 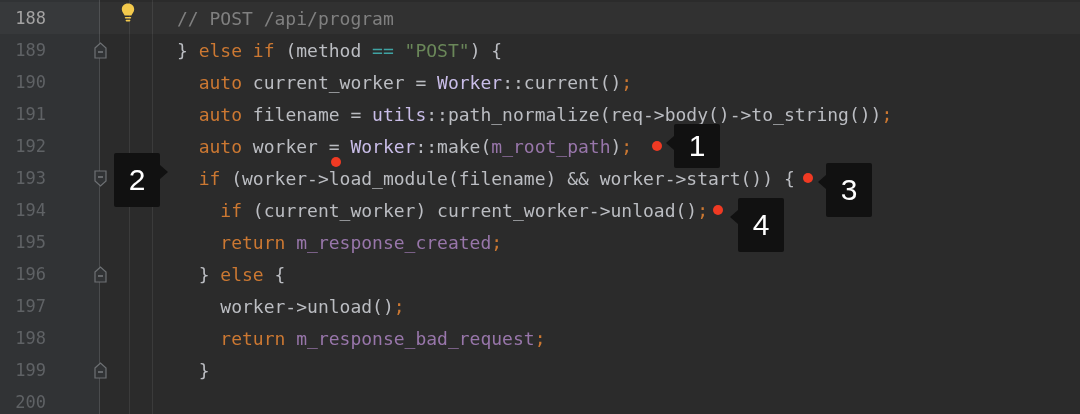 I want to click on code-line: } else if (method == "POST") {, so click(x=340, y=50).